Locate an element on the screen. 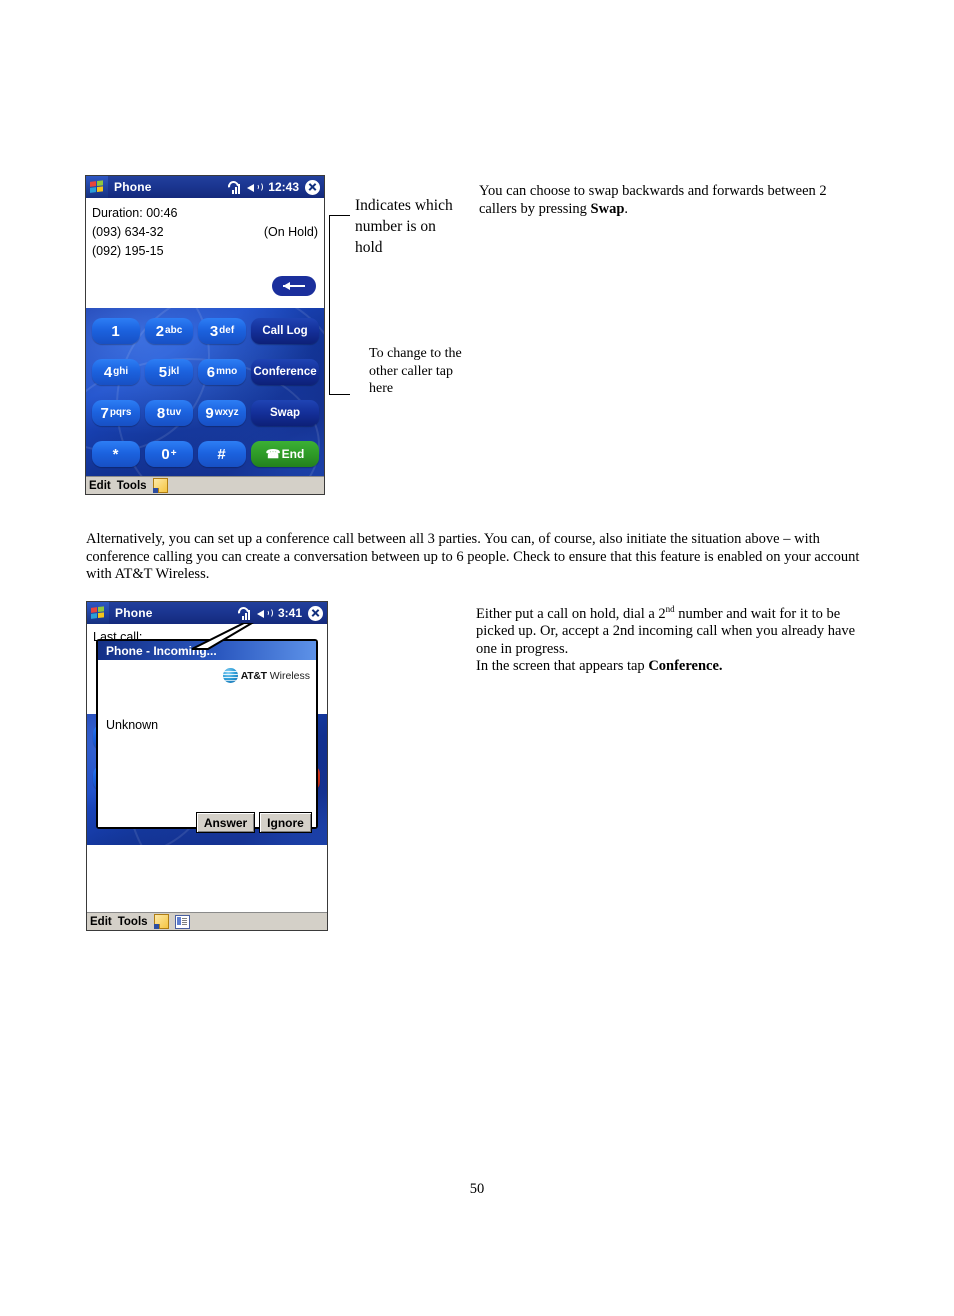 The height and width of the screenshot is (1316, 954). swap-label: Swap is located at coordinates (285, 413).